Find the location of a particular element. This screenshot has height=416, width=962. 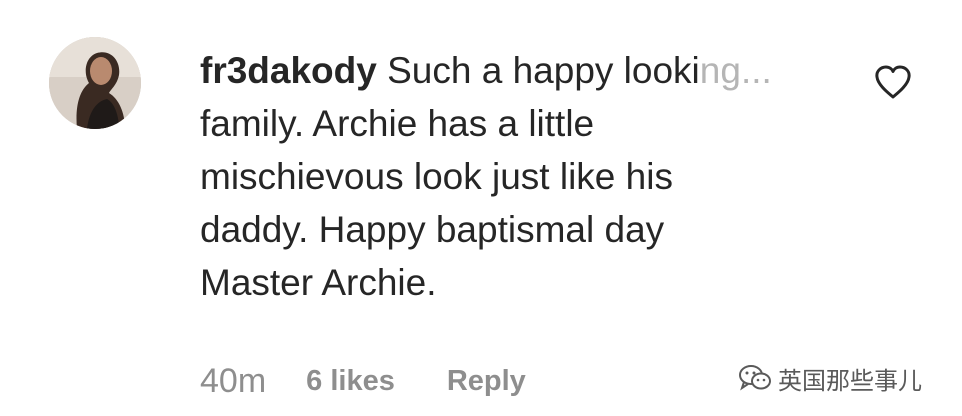

comment-text-line: family. Archie has a little is located at coordinates (397, 123).